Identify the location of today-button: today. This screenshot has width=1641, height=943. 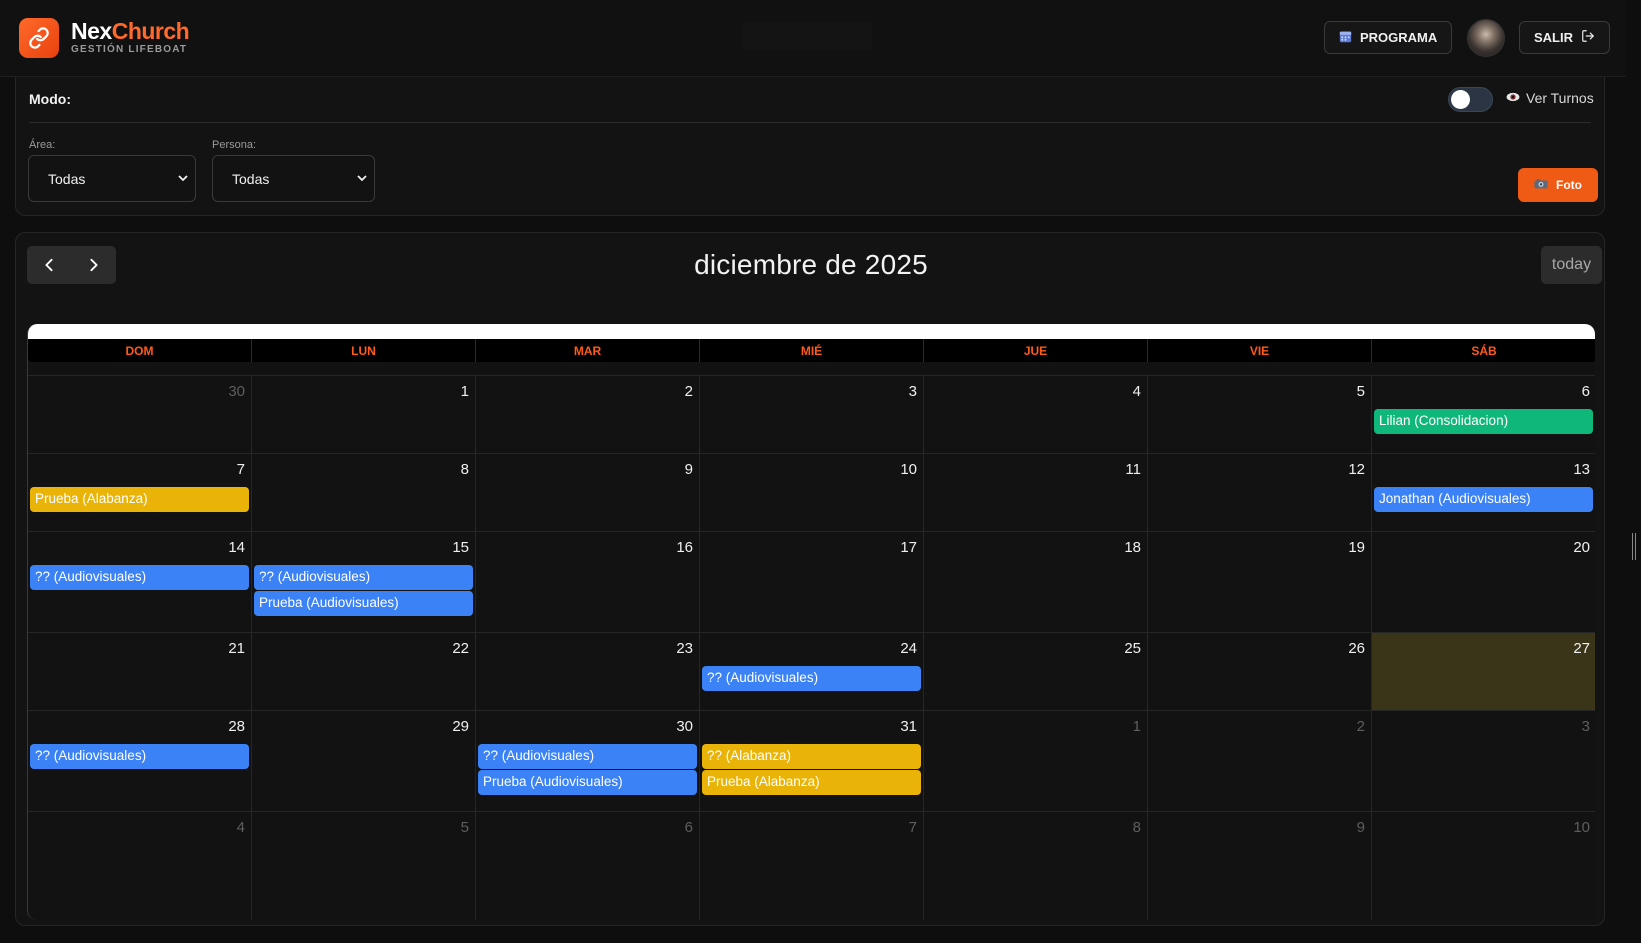
(1571, 265).